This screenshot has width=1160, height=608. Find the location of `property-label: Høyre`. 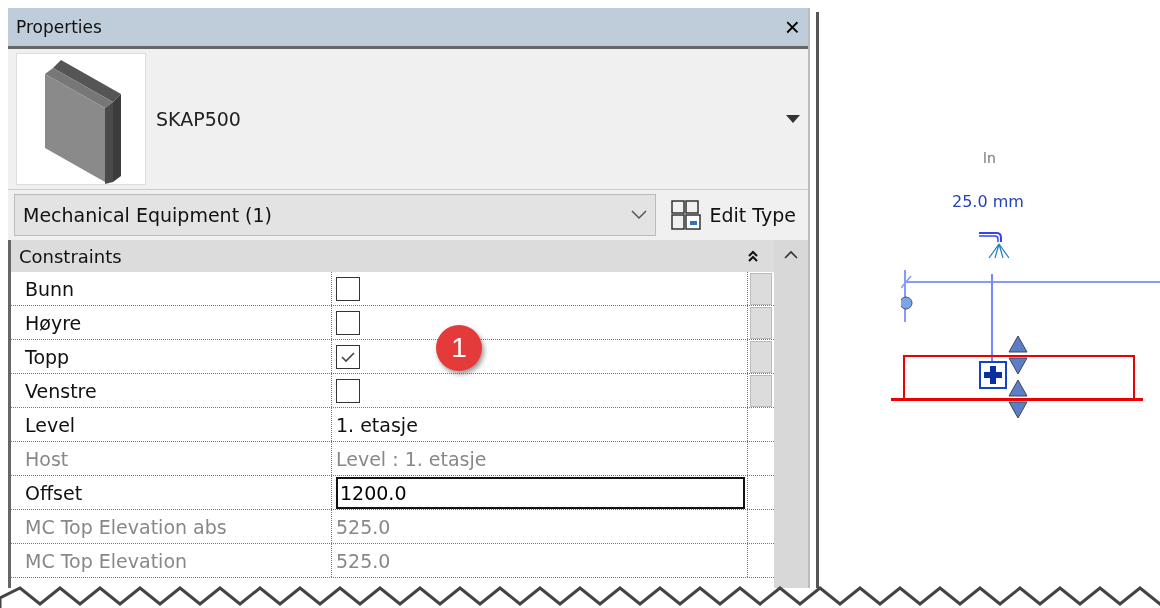

property-label: Høyre is located at coordinates (171, 322).